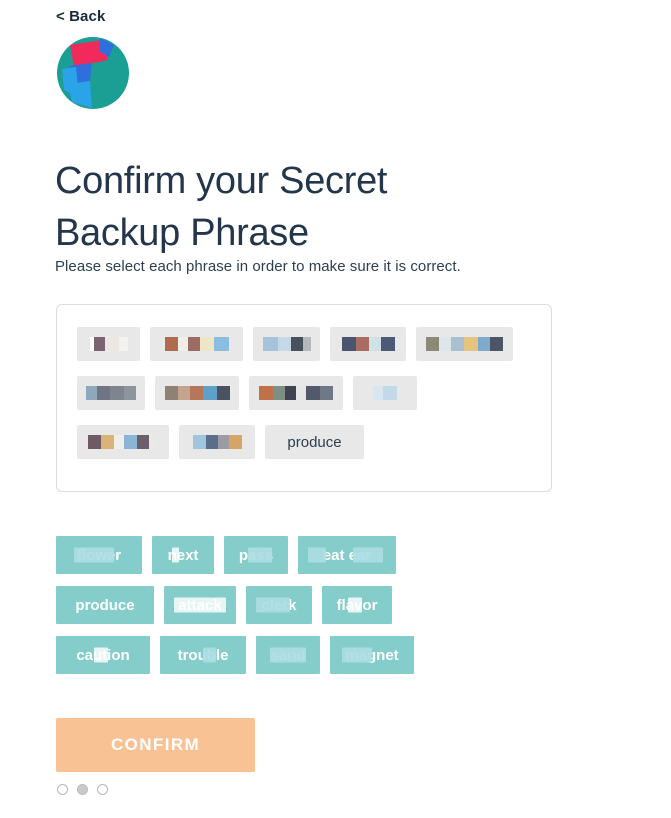 The height and width of the screenshot is (818, 671). I want to click on back-link: < Back, so click(80, 16).